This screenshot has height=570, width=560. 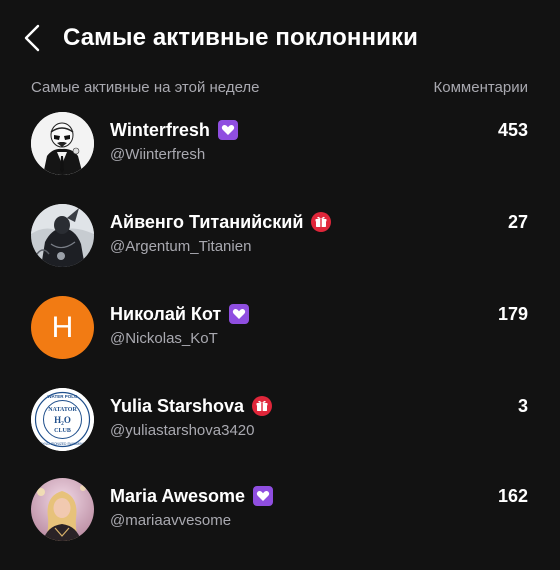 What do you see at coordinates (512, 314) in the screenshot?
I see `comment-count: 179` at bounding box center [512, 314].